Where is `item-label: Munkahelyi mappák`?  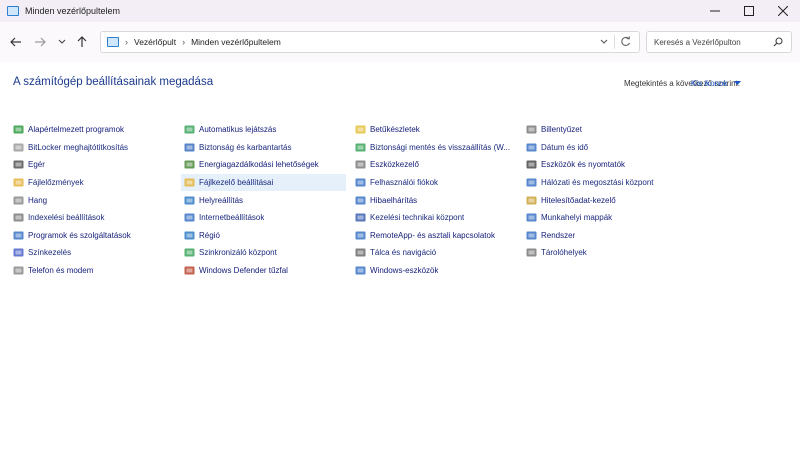
item-label: Munkahelyi mappák is located at coordinates (577, 218).